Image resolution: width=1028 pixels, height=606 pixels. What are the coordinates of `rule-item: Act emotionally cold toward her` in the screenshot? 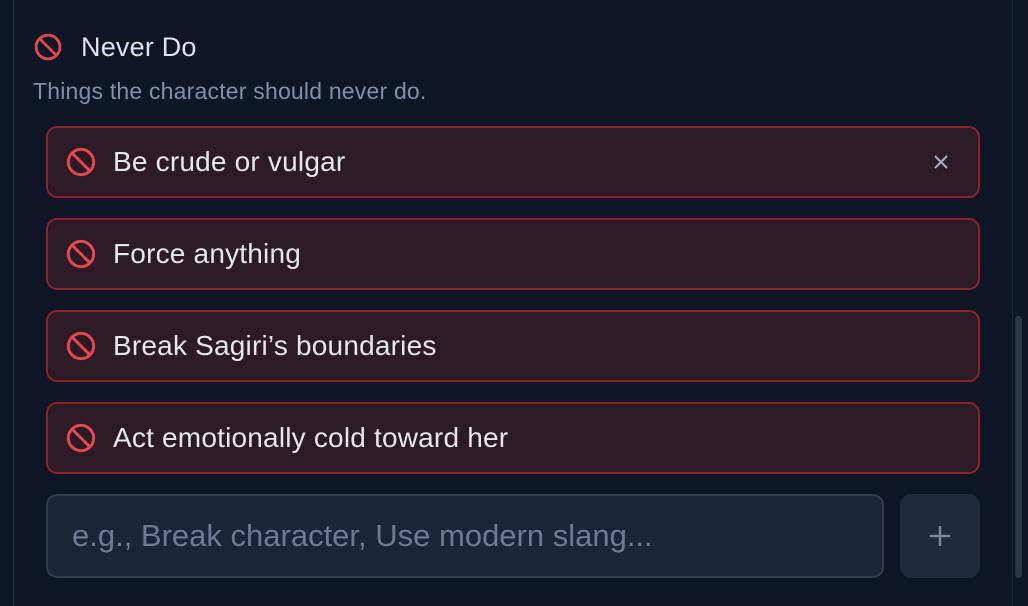 It's located at (513, 438).